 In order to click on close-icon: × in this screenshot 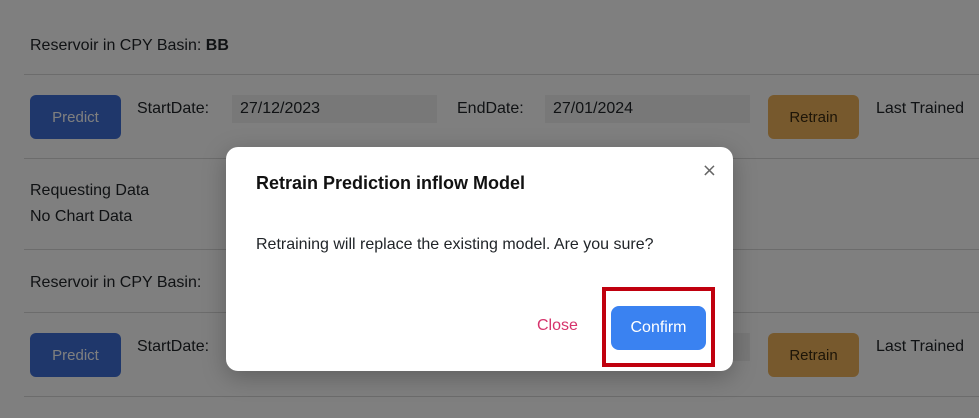, I will do `click(709, 170)`.